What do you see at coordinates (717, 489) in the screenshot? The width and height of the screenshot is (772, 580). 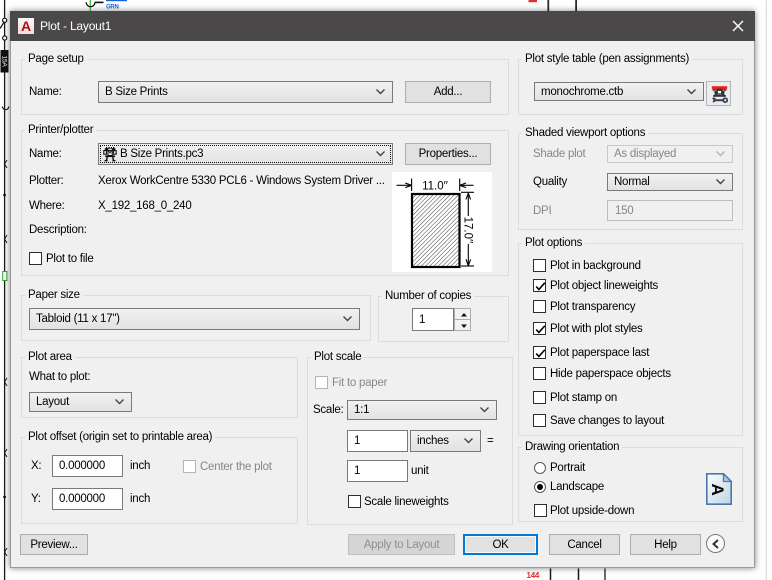 I see `svg-text: A` at bounding box center [717, 489].